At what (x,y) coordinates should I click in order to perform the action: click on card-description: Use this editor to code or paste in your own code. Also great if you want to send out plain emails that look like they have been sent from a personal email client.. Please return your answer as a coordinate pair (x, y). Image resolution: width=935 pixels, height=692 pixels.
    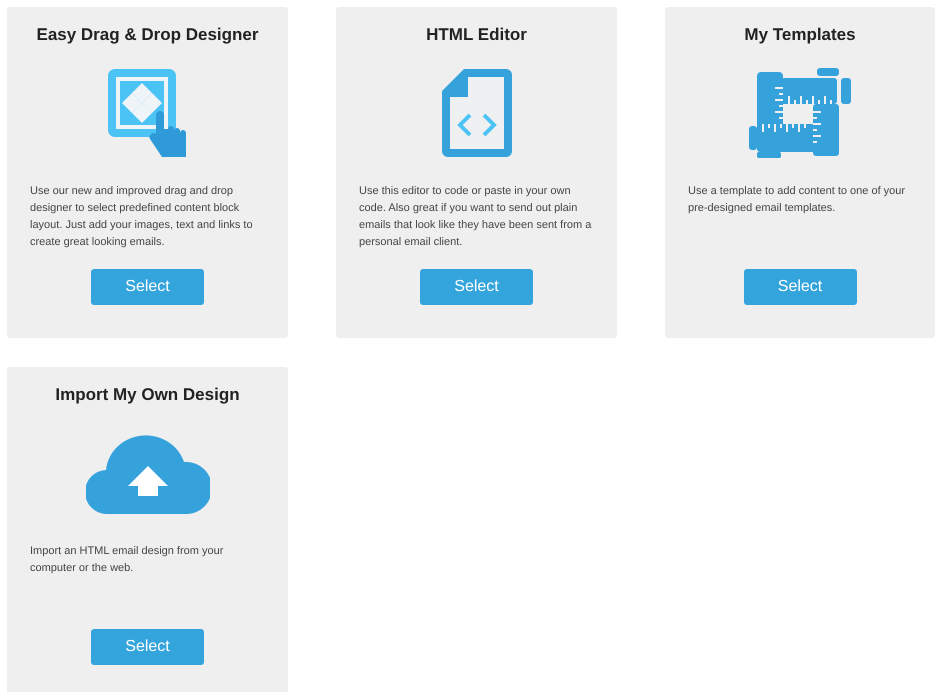
    Looking at the image, I should click on (475, 217).